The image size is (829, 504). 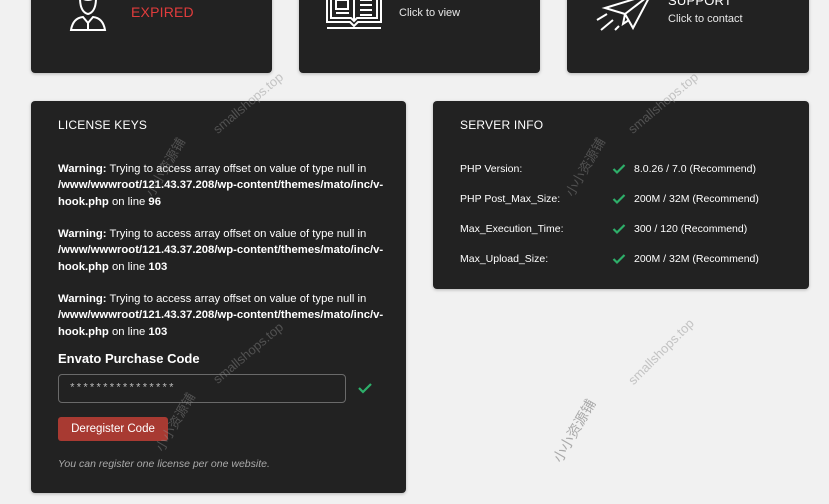 I want to click on license-keys-title: LICENSE KEYS, so click(x=103, y=125).